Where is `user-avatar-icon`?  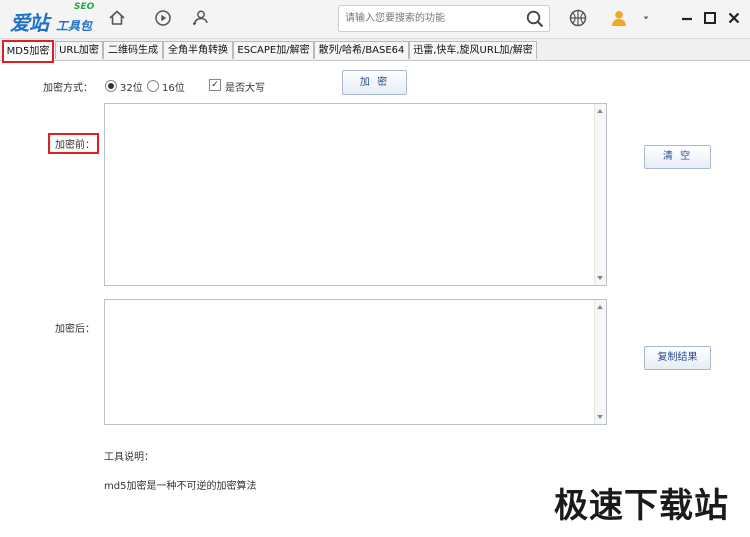 user-avatar-icon is located at coordinates (619, 18).